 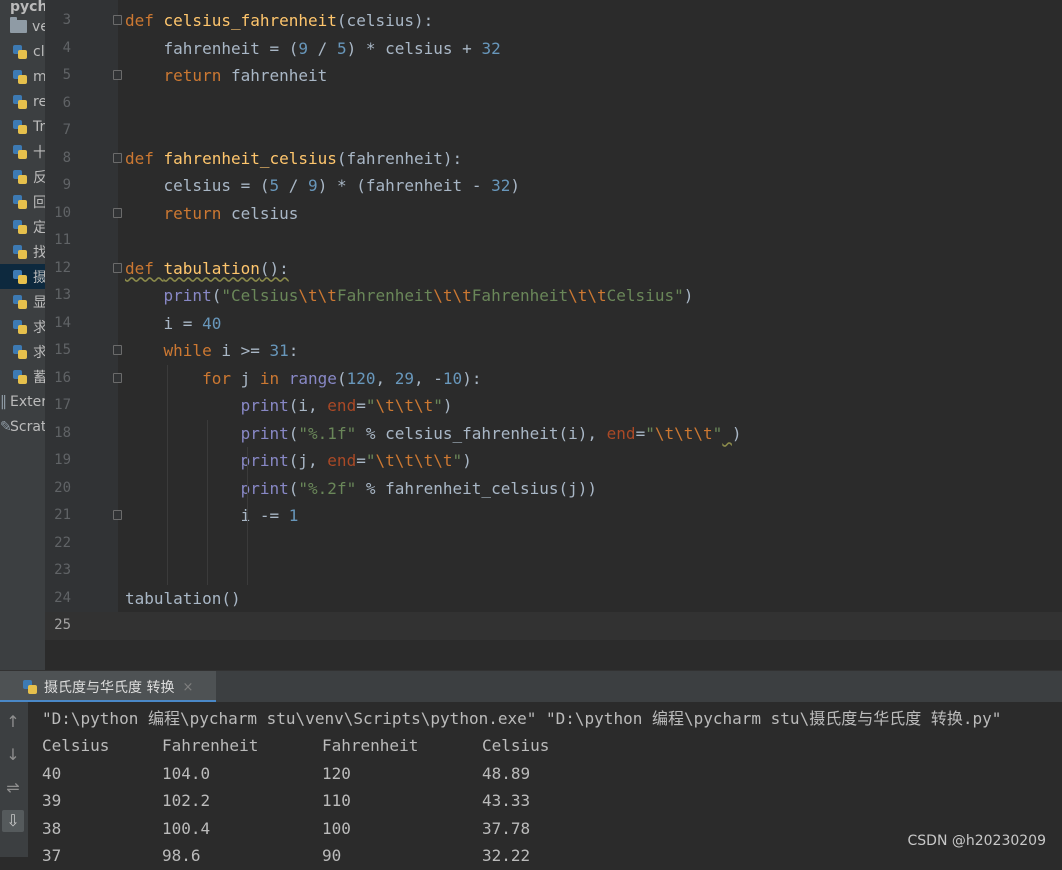 I want to click on tree-item: re, so click(x=22, y=101).